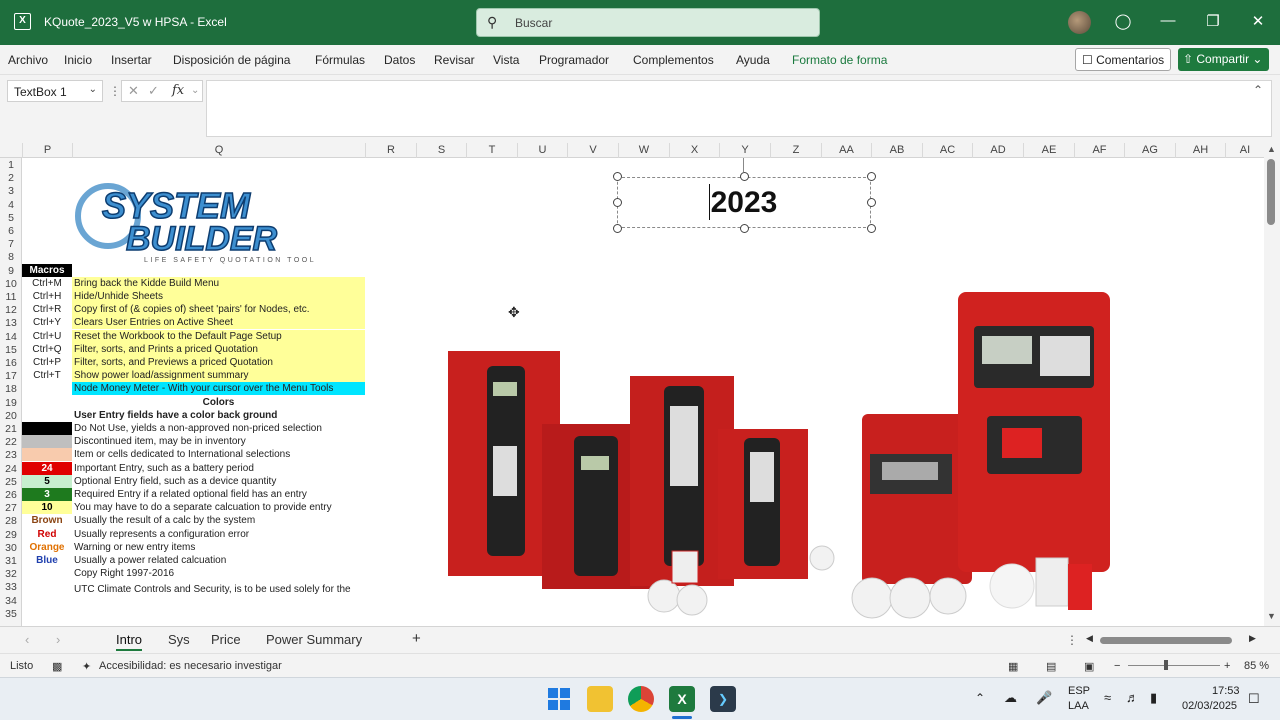  What do you see at coordinates (542, 150) in the screenshot?
I see `column-header: U` at bounding box center [542, 150].